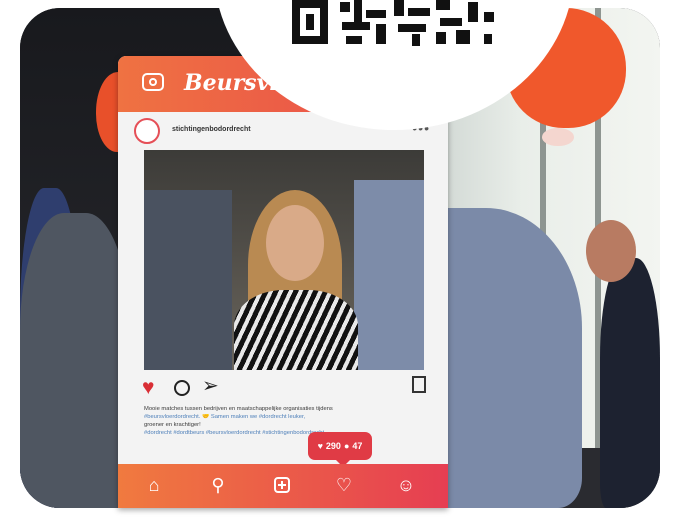 The height and width of the screenshot is (517, 678). What do you see at coordinates (611, 251) in the screenshot?
I see `man-background-head` at bounding box center [611, 251].